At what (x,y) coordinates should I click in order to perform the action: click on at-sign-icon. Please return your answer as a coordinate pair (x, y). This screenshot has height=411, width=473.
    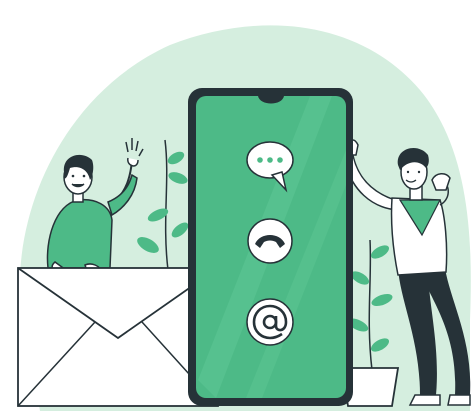
    Looking at the image, I should click on (270, 322).